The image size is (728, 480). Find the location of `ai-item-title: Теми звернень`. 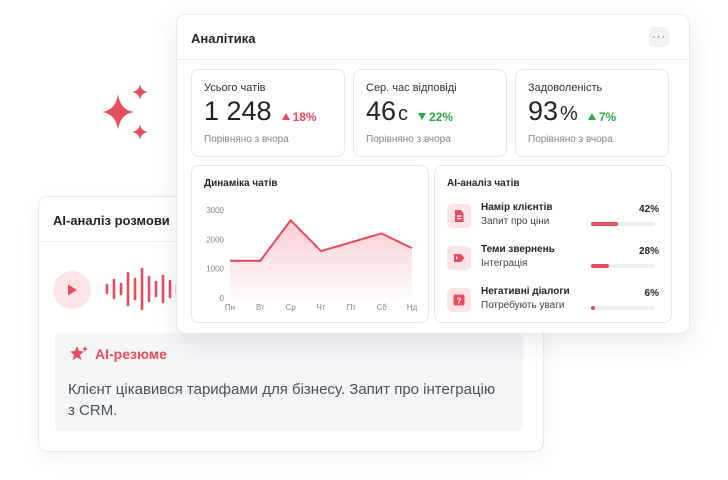

ai-item-title: Теми звернень is located at coordinates (518, 249).